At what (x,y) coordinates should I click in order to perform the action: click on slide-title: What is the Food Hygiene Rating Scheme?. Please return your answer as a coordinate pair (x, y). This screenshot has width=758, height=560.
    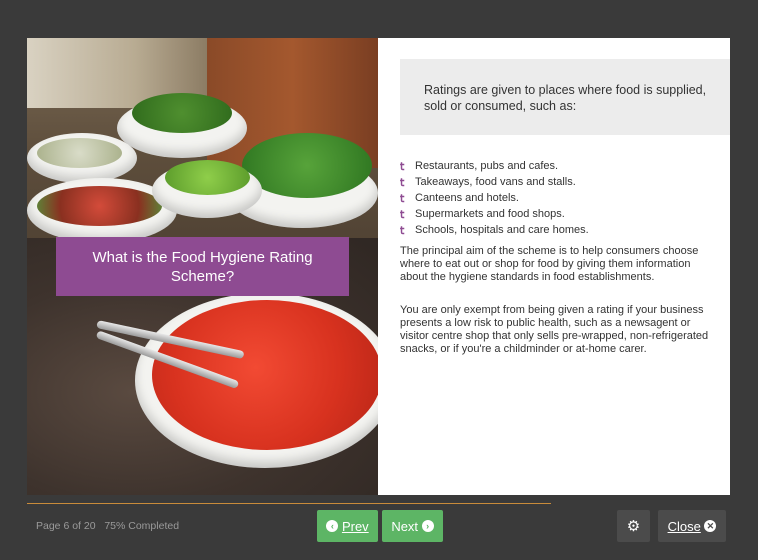
    Looking at the image, I should click on (202, 266).